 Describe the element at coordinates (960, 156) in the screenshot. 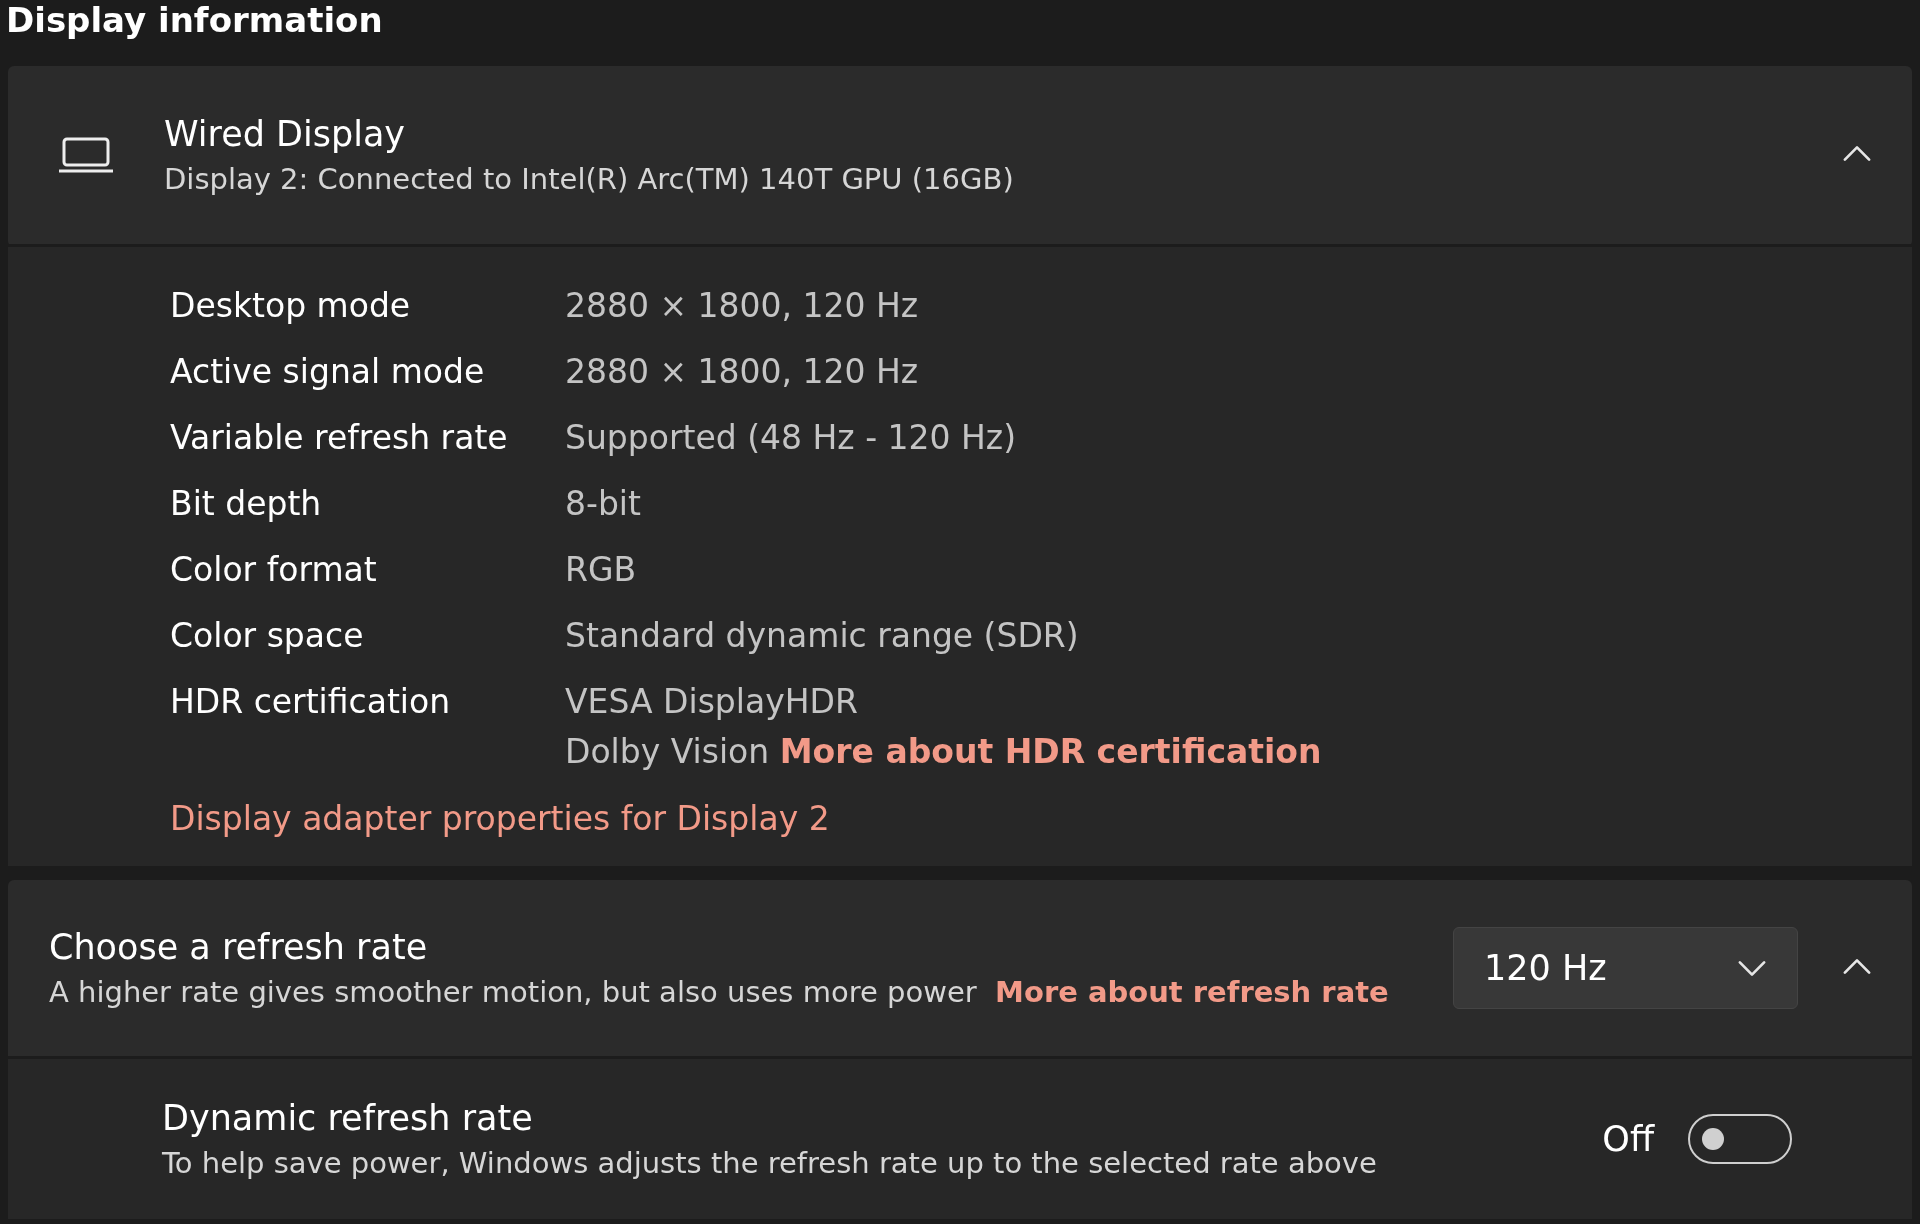

I see `display-card: Wired Display Display 2: Connected to Intel(R) Arc(TM) 140T GPU (16GB)` at that location.